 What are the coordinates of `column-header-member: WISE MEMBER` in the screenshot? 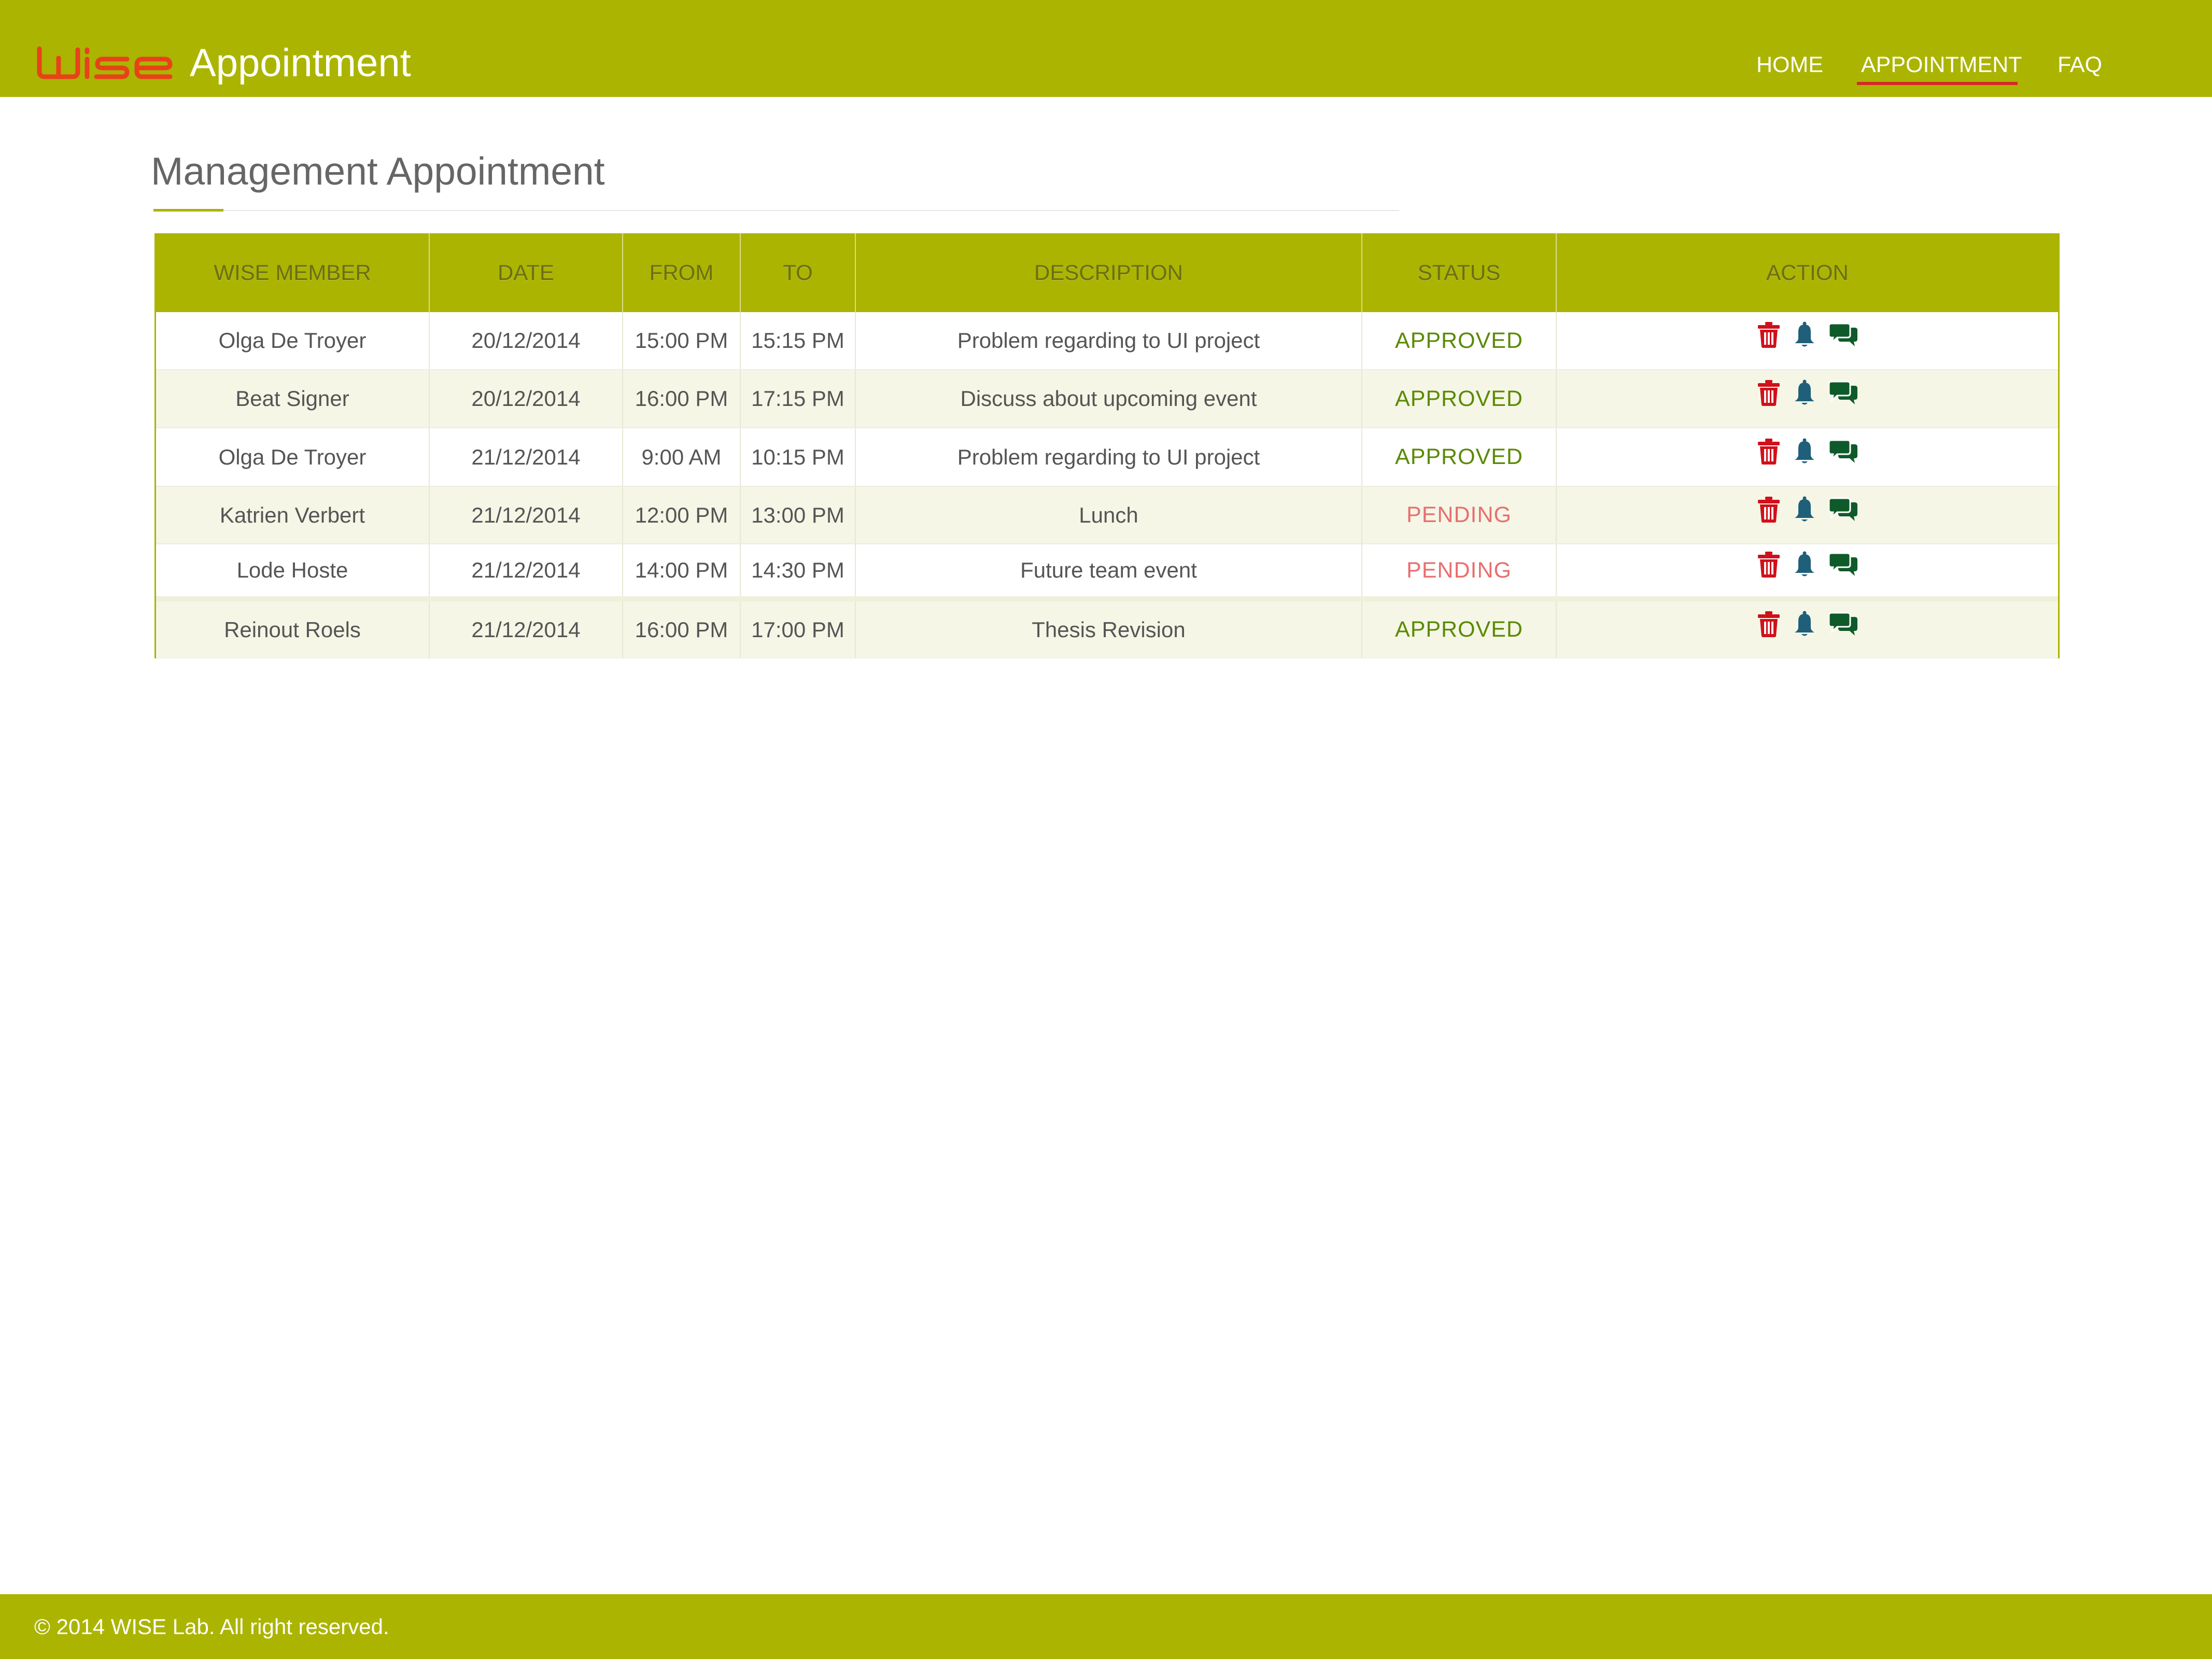 It's located at (292, 272).